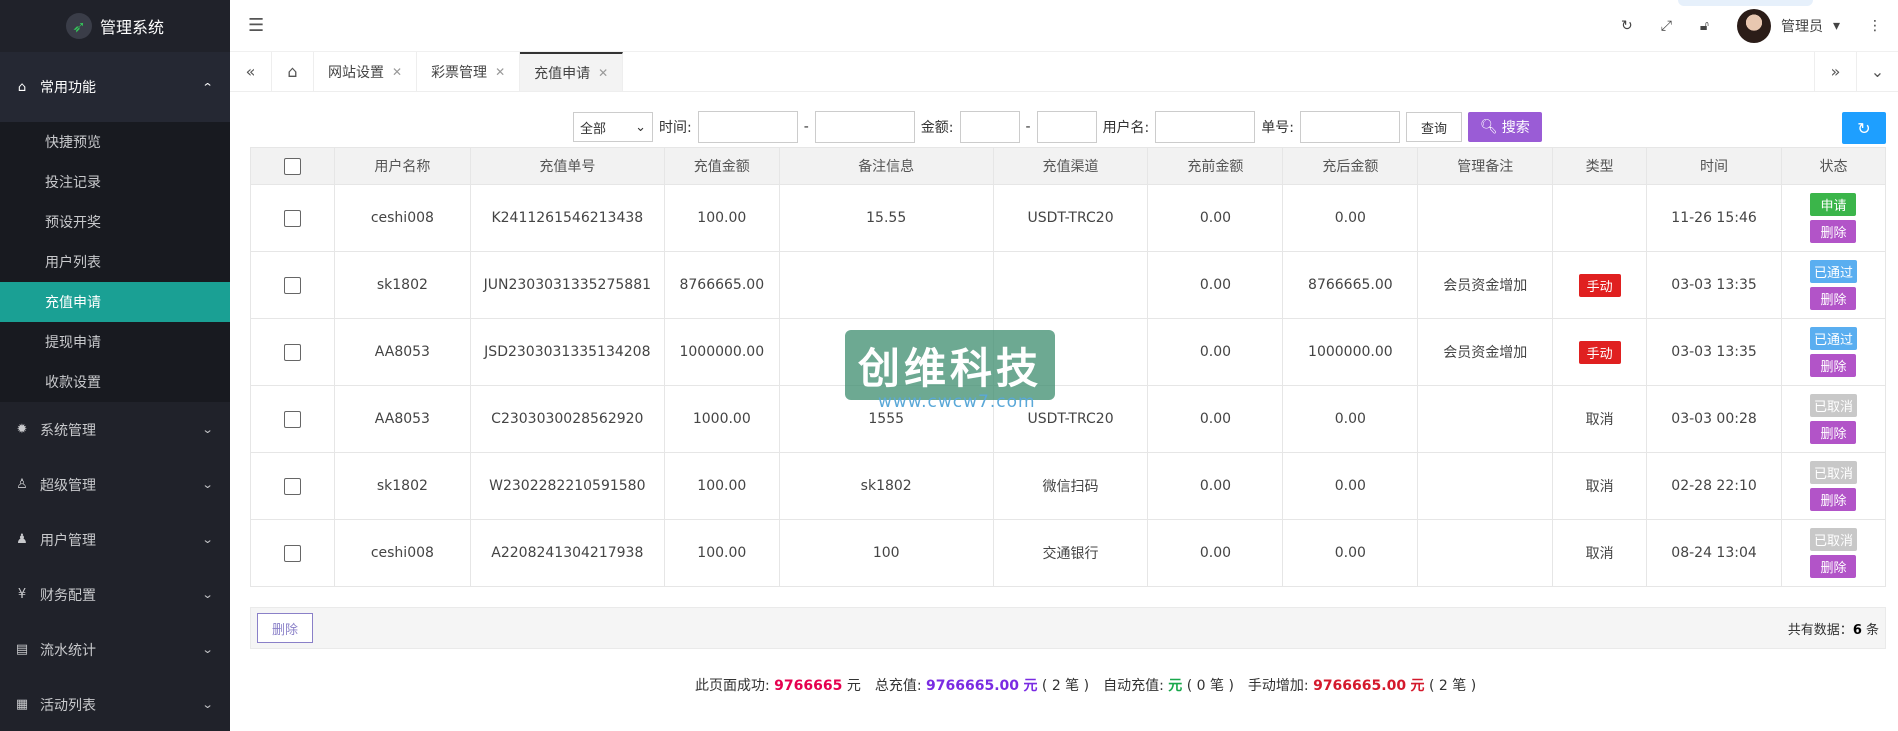 Image resolution: width=1898 pixels, height=731 pixels. I want to click on sidebar-item-users: ♟ 用户管理 ⌄, so click(115, 539).